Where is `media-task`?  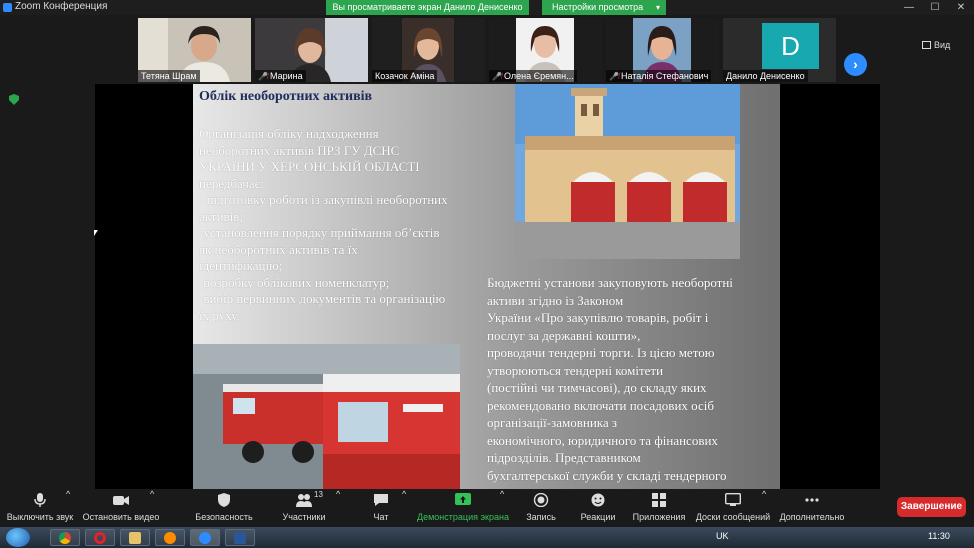 media-task is located at coordinates (170, 537).